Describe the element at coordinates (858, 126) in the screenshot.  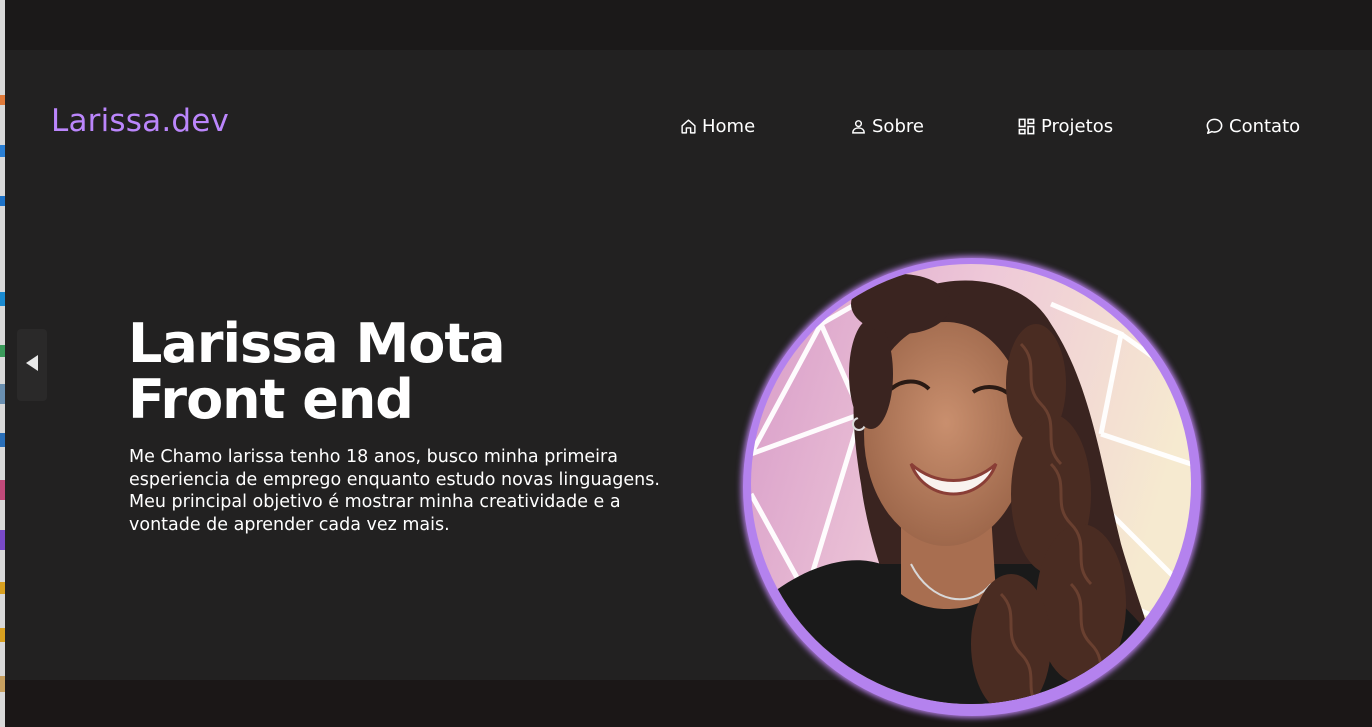
I see `user-icon` at that location.